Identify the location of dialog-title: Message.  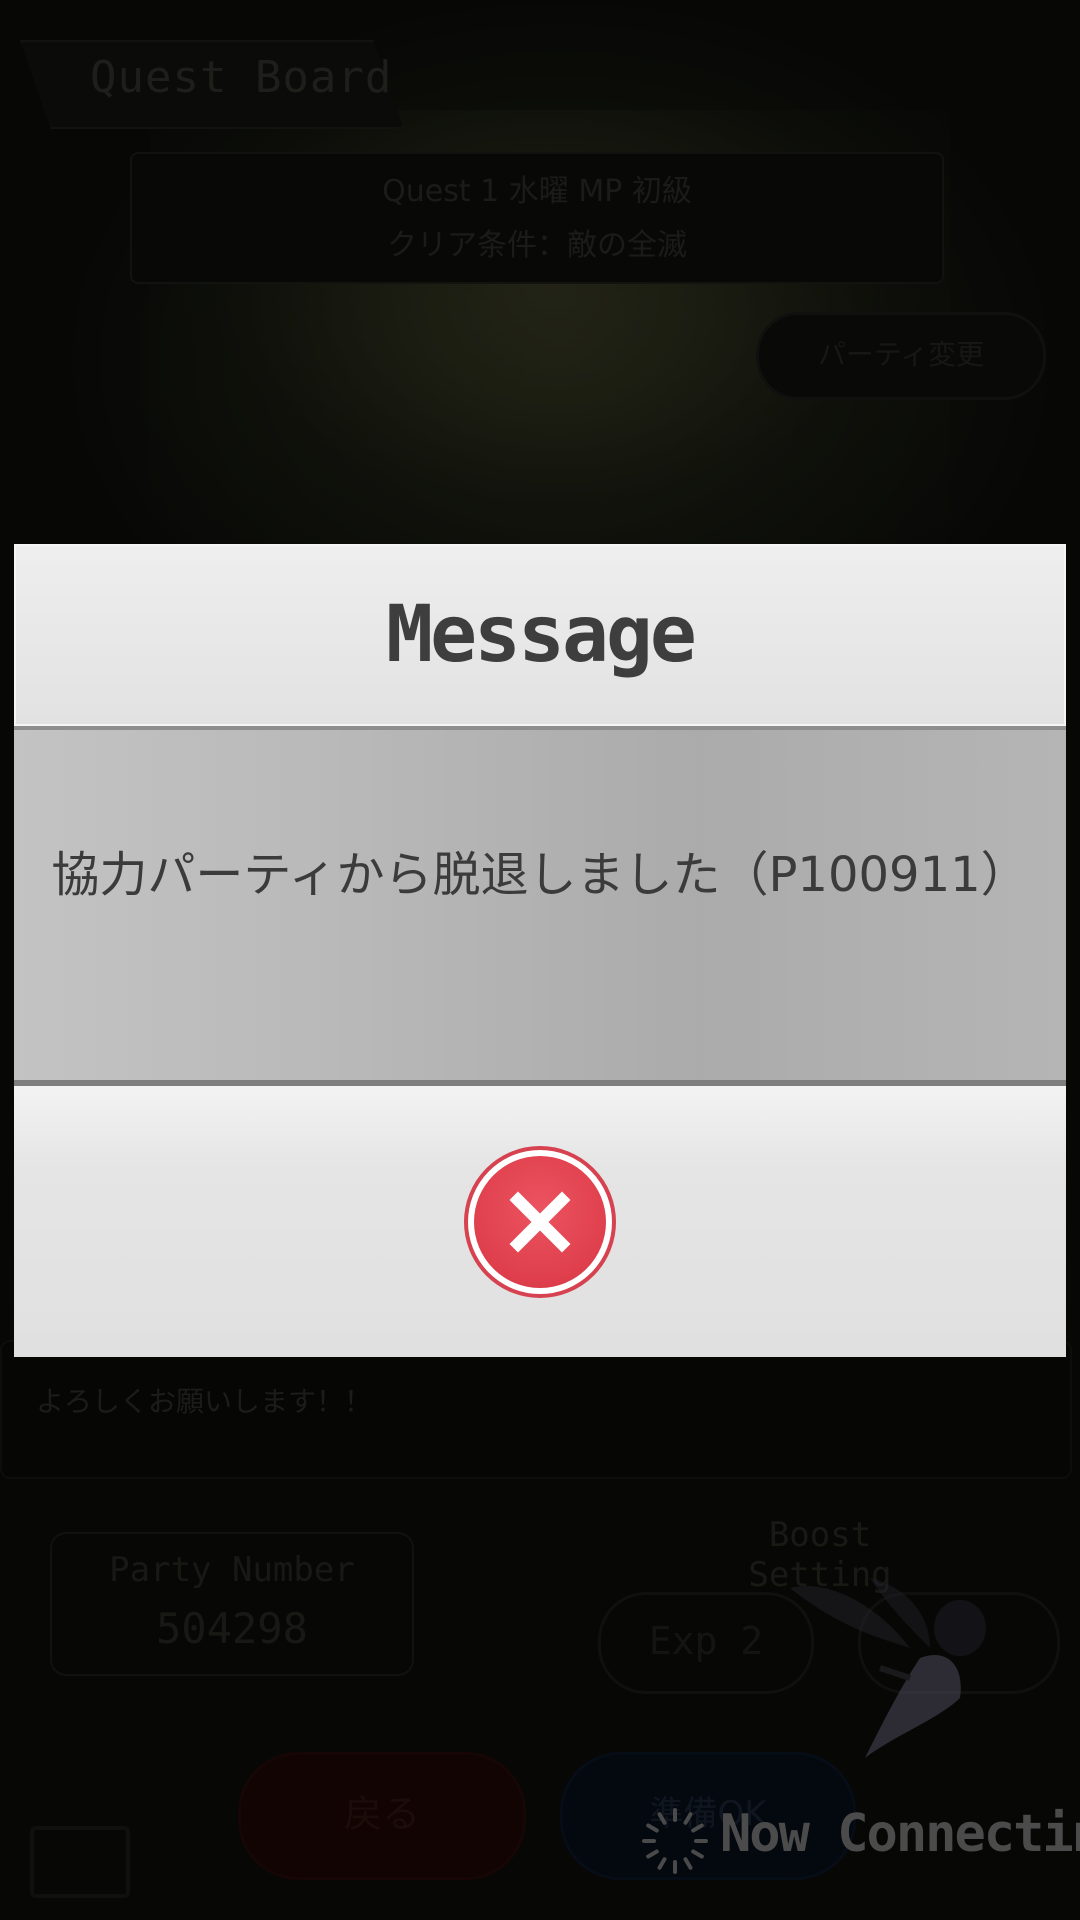
(541, 635).